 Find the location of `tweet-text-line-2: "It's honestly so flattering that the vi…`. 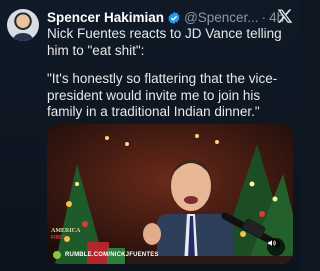

tweet-text-line-2: "It's honestly so flattering that the vi… is located at coordinates (162, 95).